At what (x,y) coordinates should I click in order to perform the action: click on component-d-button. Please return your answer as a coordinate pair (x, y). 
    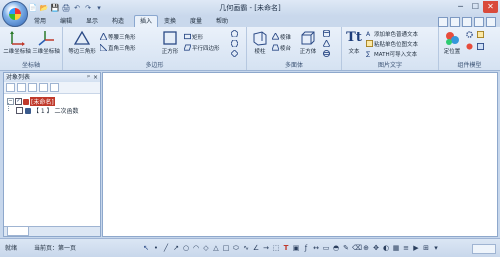
    Looking at the image, I should click on (481, 47).